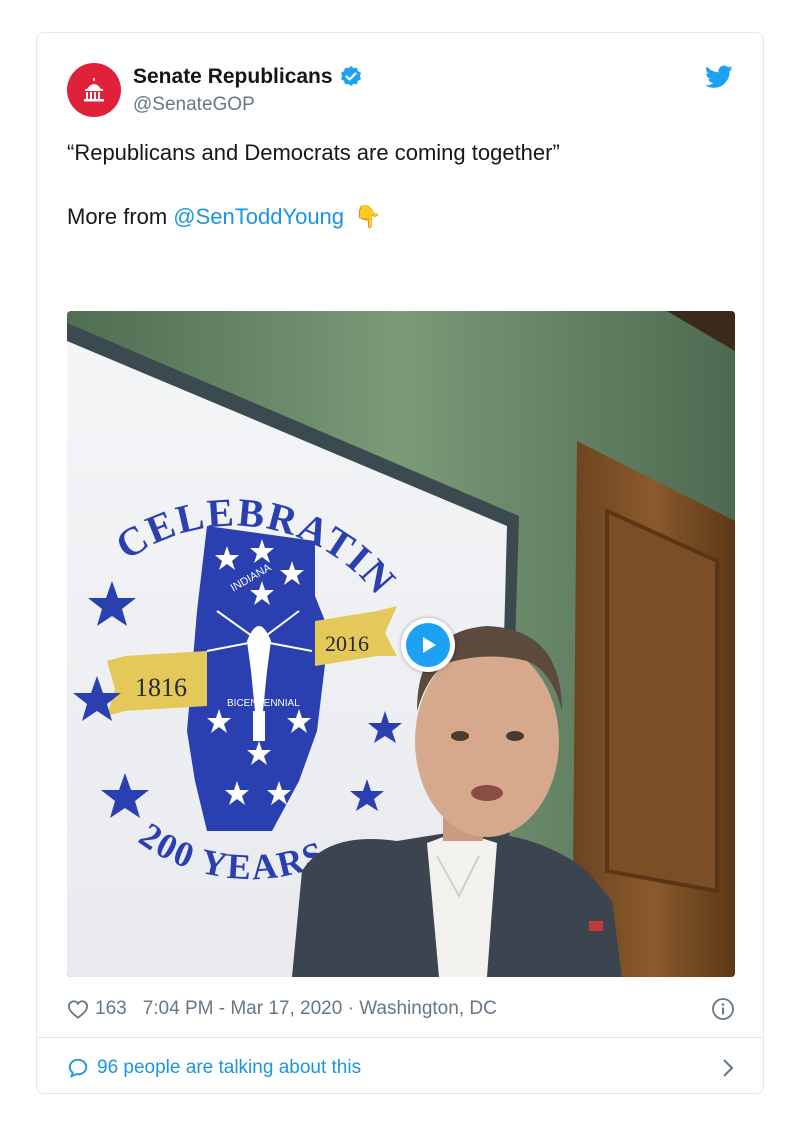  I want to click on account-handle: @SenateGOP, so click(194, 105).